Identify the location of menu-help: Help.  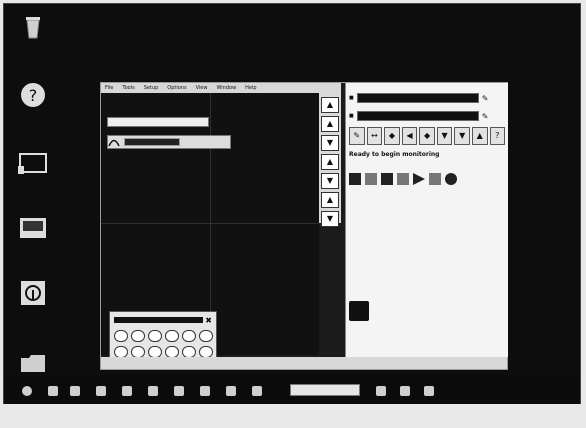
(250, 88).